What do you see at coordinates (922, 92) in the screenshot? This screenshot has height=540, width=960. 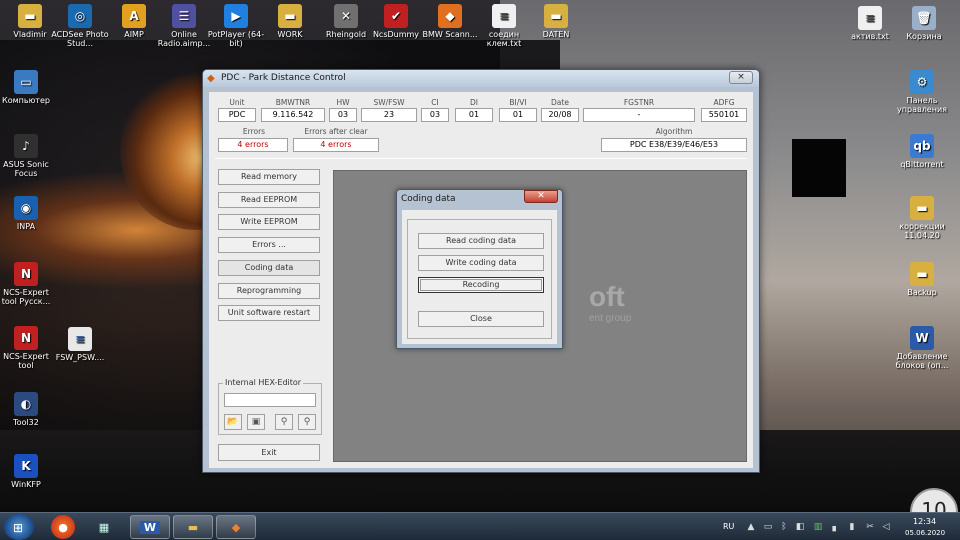 I see `desktop-icon: ⚙ Панель управления` at bounding box center [922, 92].